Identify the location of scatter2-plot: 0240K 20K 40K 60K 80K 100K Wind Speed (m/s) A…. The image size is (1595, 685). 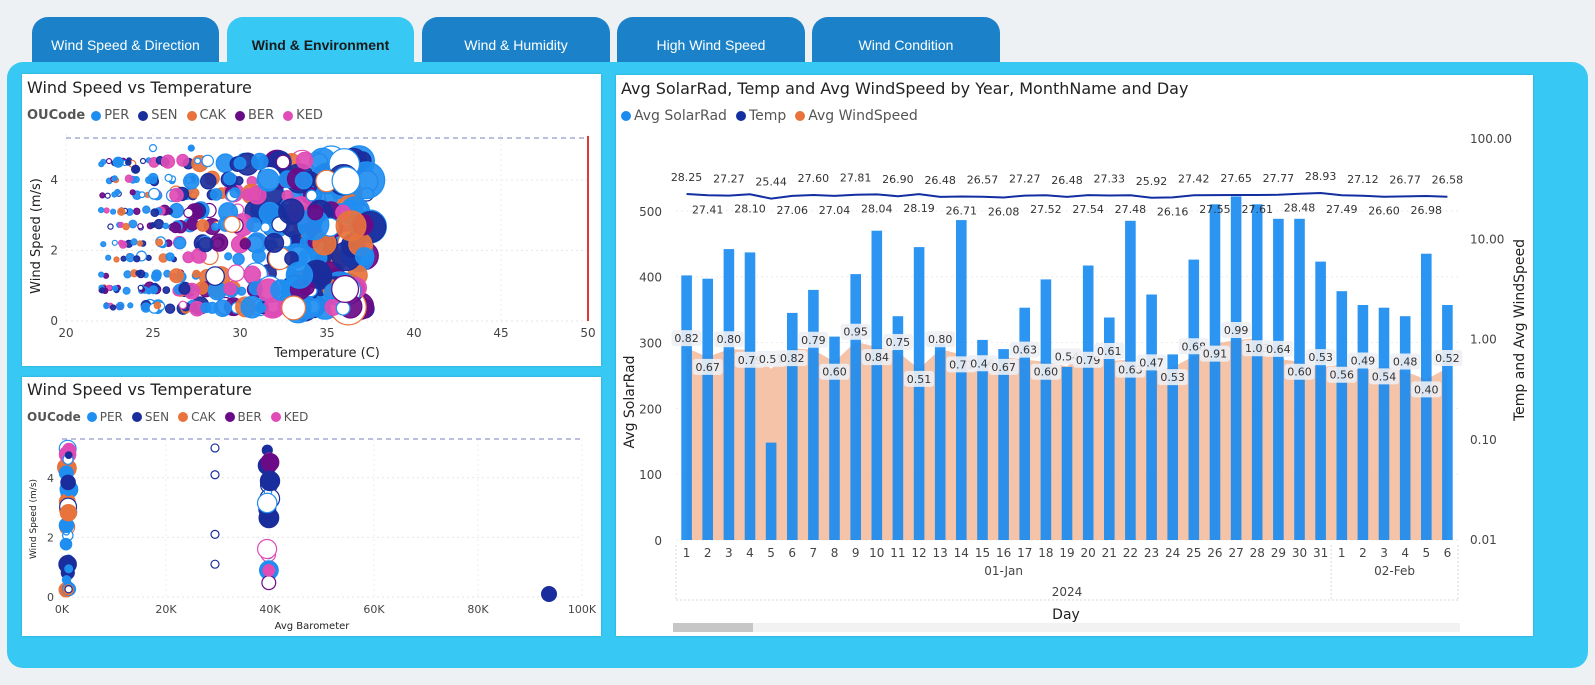
(311, 506).